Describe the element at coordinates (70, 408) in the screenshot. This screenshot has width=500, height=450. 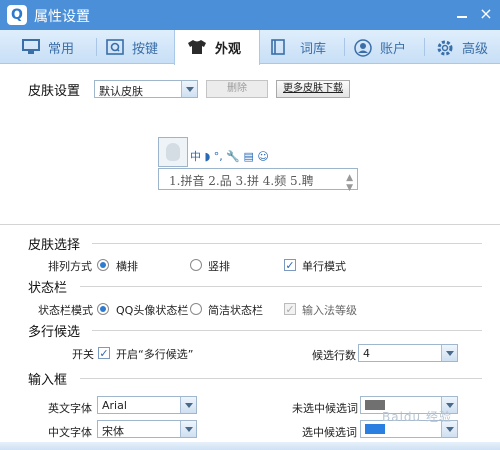
I see `en-font-label: 英文字体` at that location.